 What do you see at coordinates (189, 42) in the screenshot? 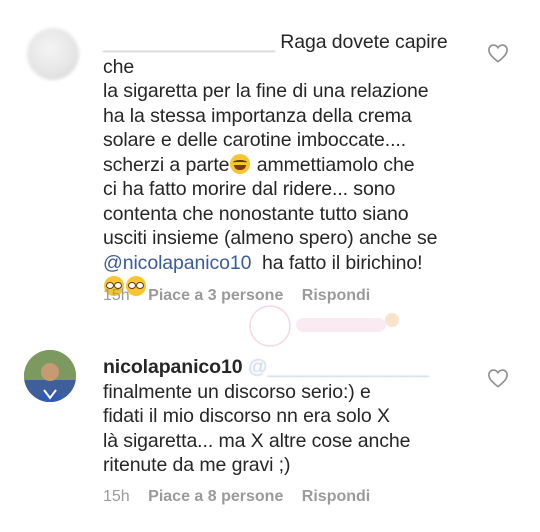
I see `comment-username: ________________` at bounding box center [189, 42].